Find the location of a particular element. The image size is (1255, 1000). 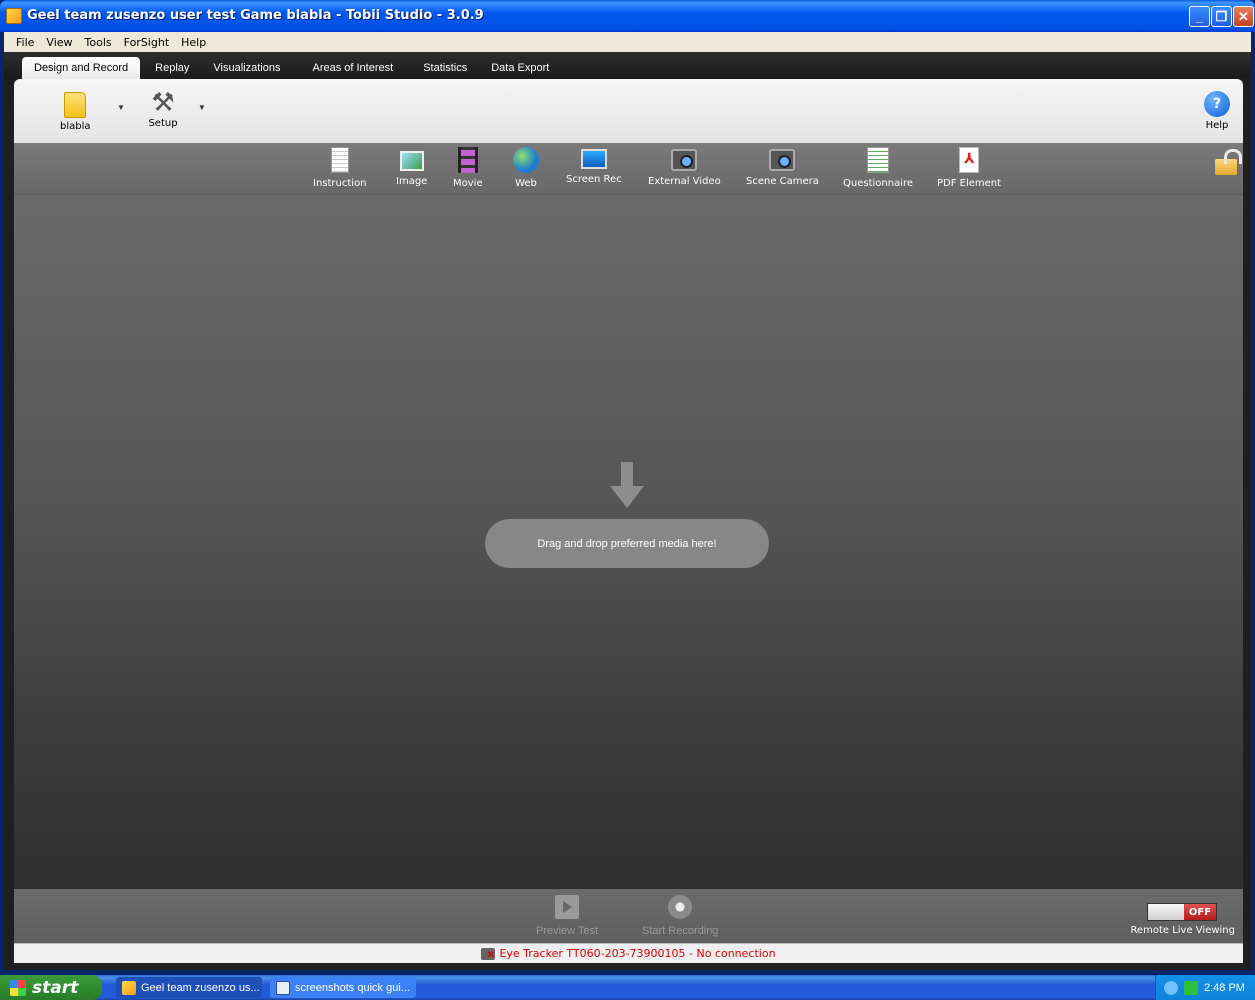

start-recording-label: Start Recording is located at coordinates (680, 931).